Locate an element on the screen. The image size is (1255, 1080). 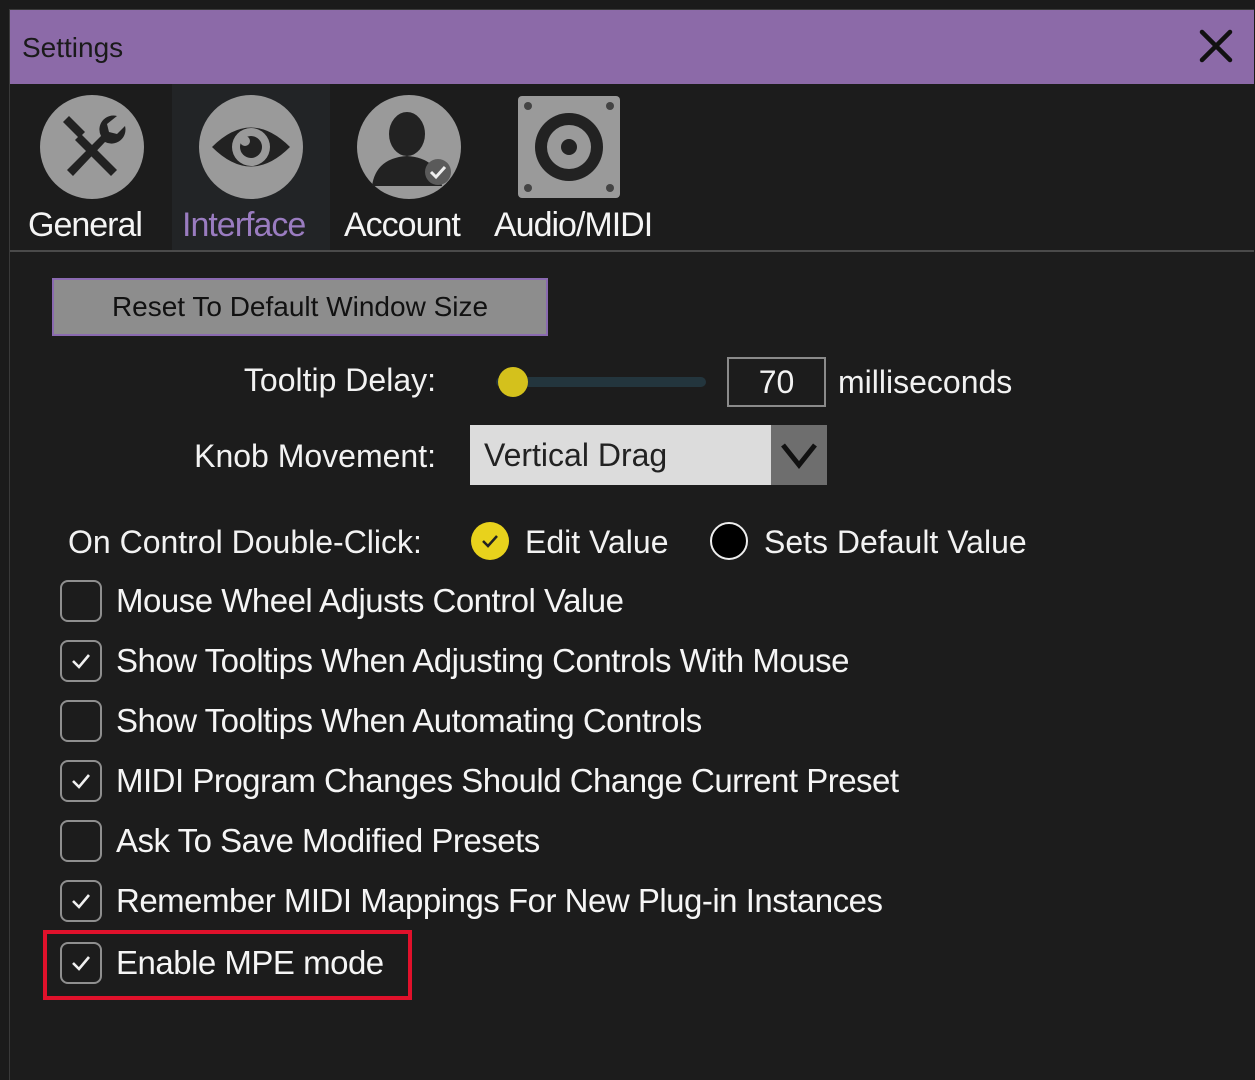
checkbox-ask-save-presets: Ask To Save Modified Presets is located at coordinates (320, 842).